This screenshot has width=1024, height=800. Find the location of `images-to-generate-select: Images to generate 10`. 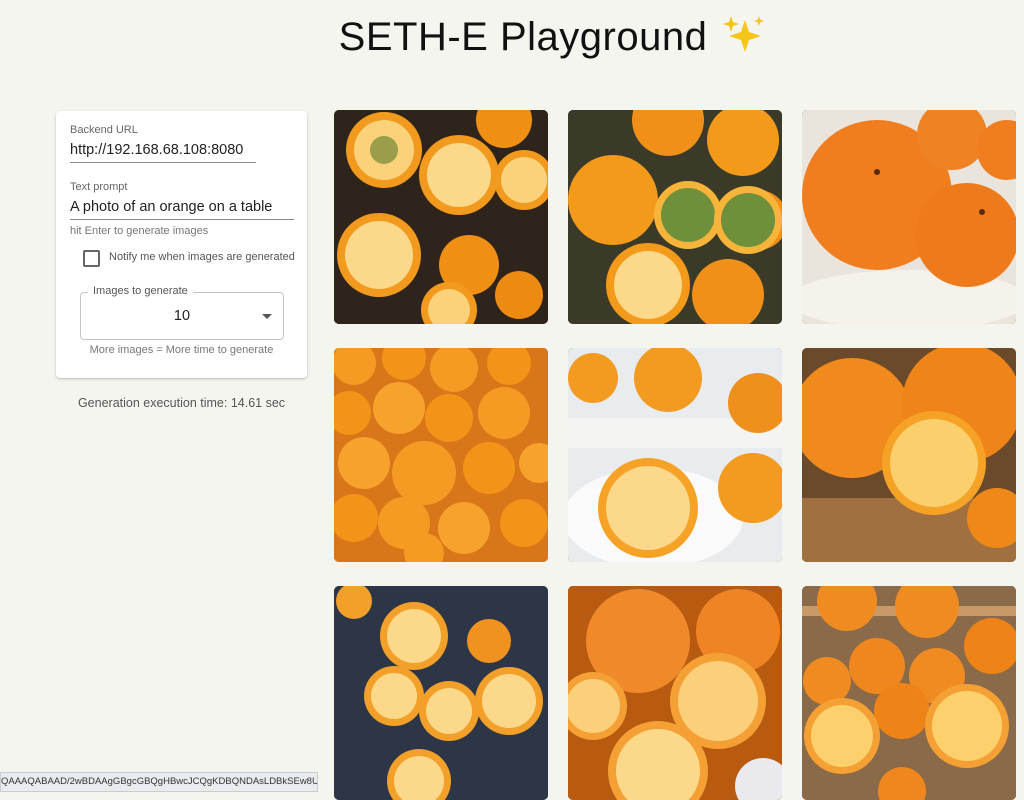

images-to-generate-select: Images to generate 10 is located at coordinates (182, 312).